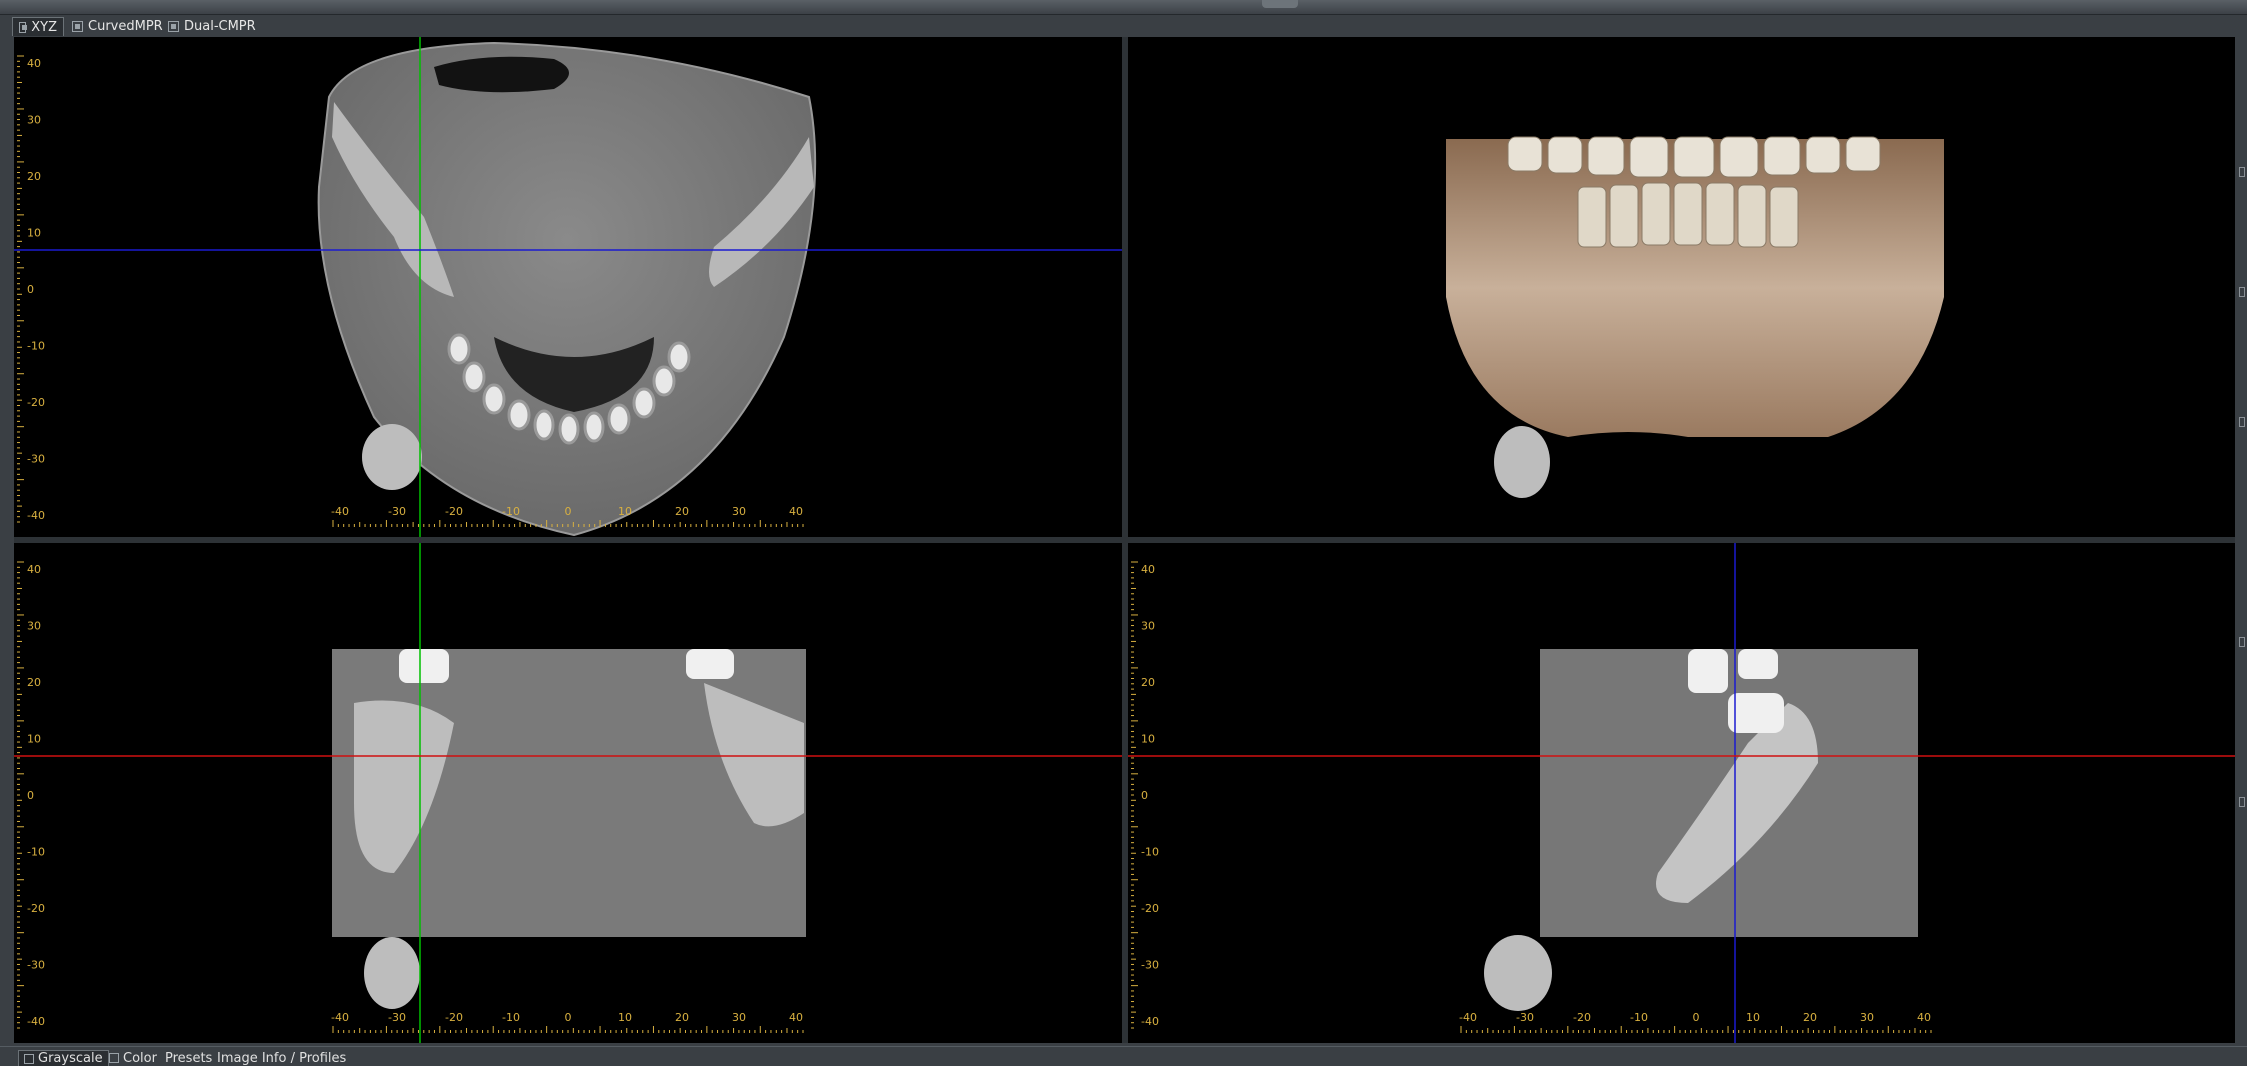 This screenshot has height=1066, width=2247. I want to click on volume-3d-svg, so click(1695, 317).